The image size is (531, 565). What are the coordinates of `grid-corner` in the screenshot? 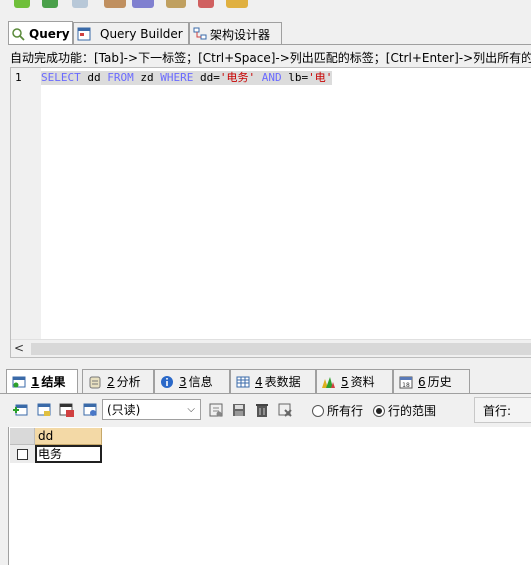 It's located at (22, 436).